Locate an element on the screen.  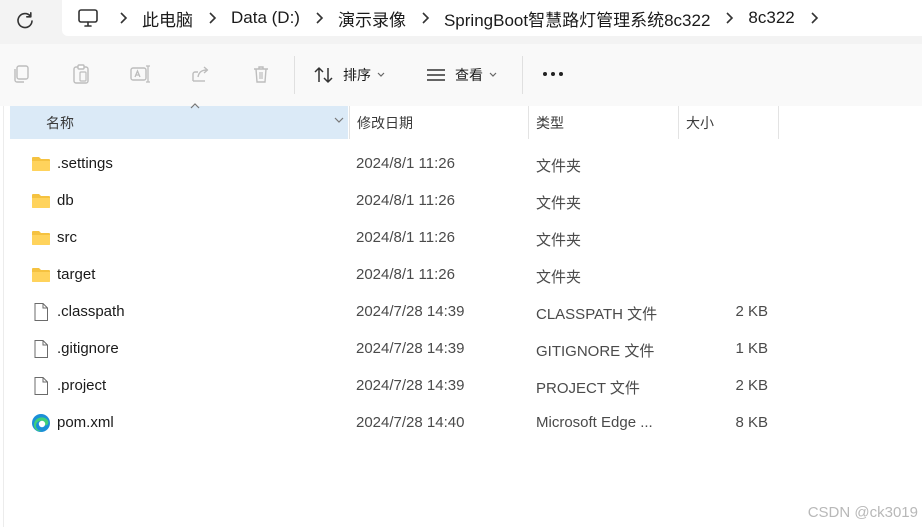
sort-icon is located at coordinates (323, 75).